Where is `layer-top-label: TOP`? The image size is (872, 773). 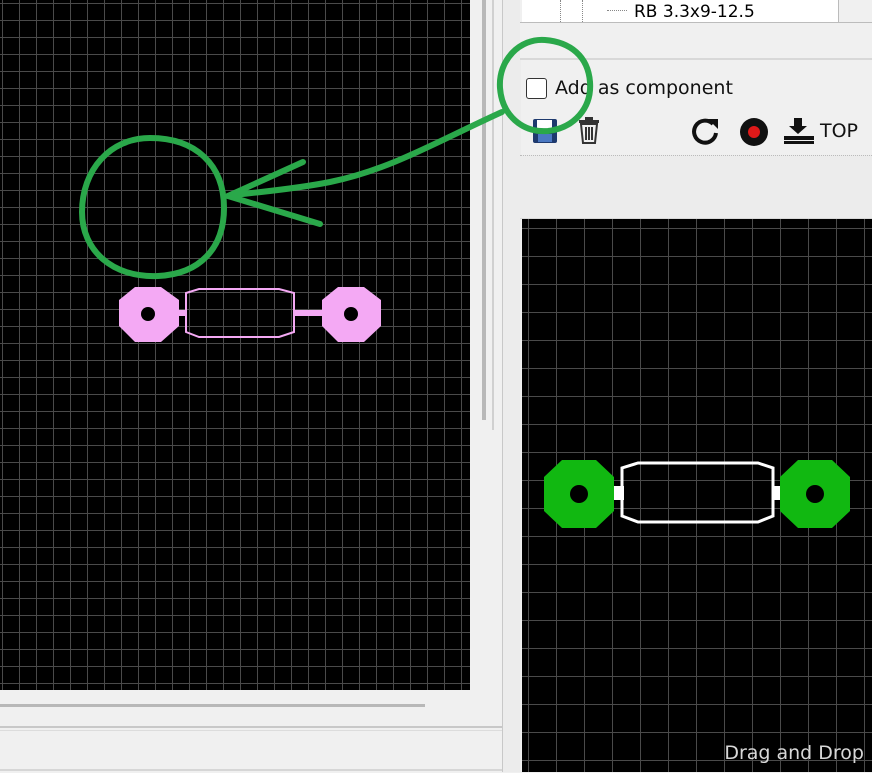 layer-top-label: TOP is located at coordinates (839, 131).